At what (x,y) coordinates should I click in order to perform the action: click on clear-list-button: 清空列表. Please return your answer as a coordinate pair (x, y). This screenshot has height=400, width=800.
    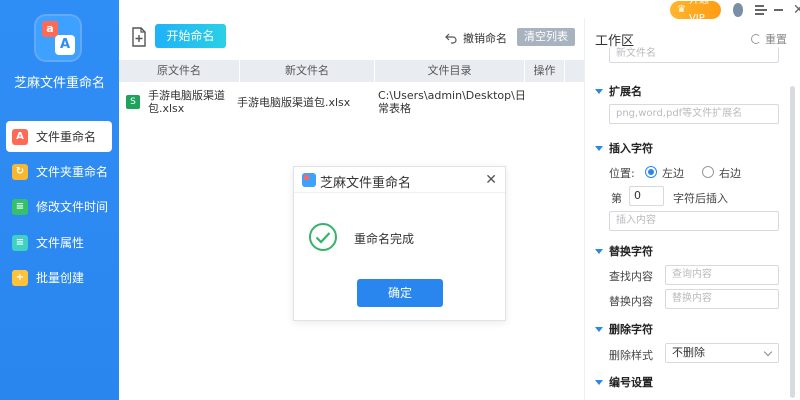
    Looking at the image, I should click on (546, 37).